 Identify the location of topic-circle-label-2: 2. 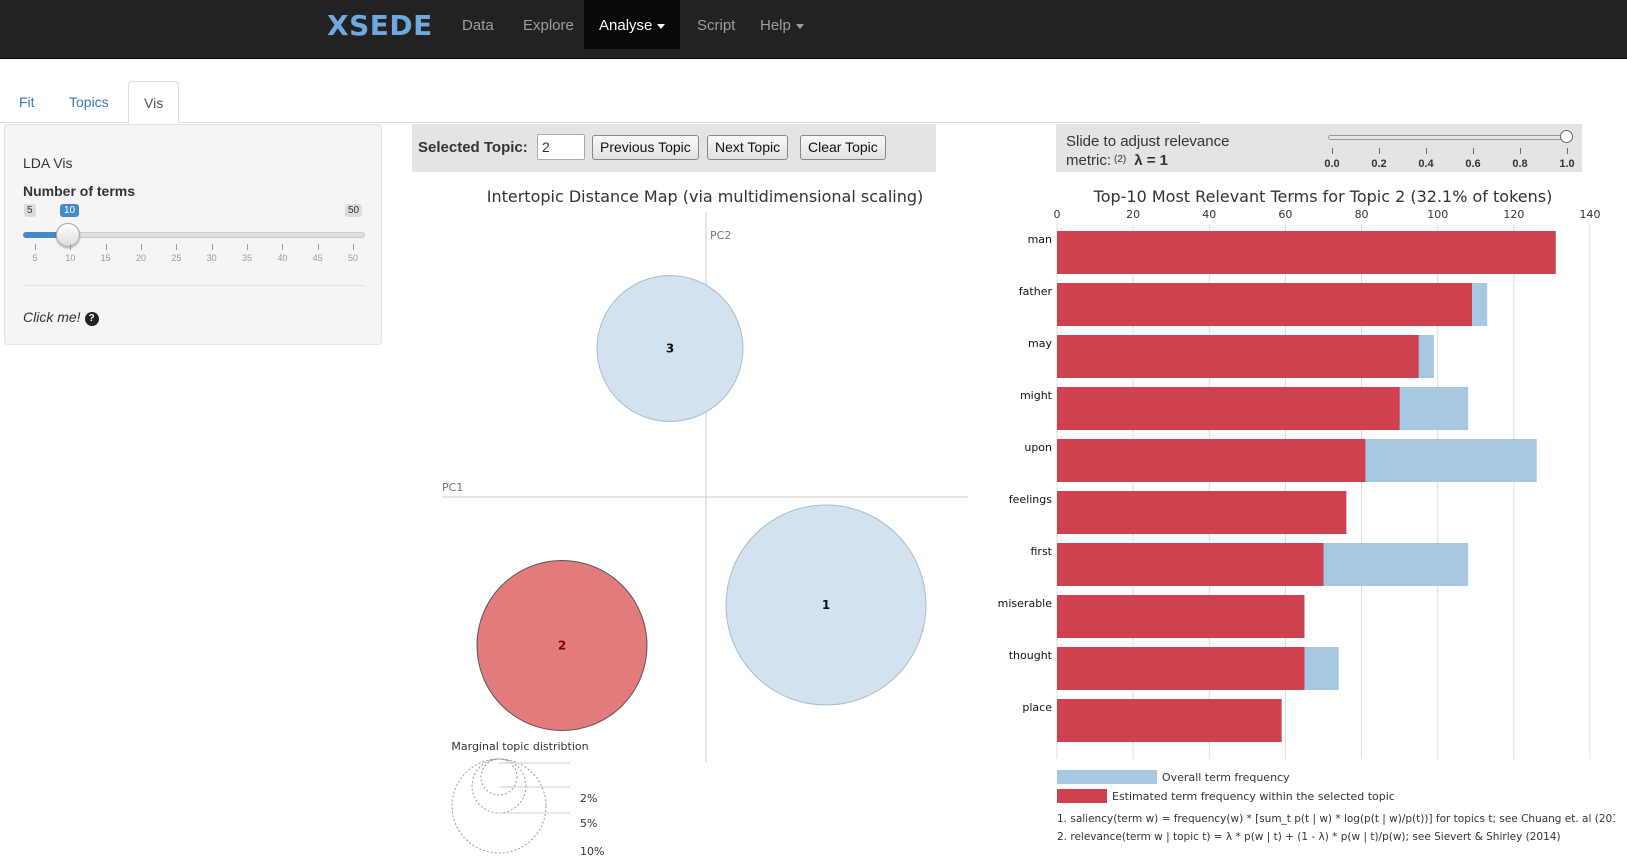
(562, 646).